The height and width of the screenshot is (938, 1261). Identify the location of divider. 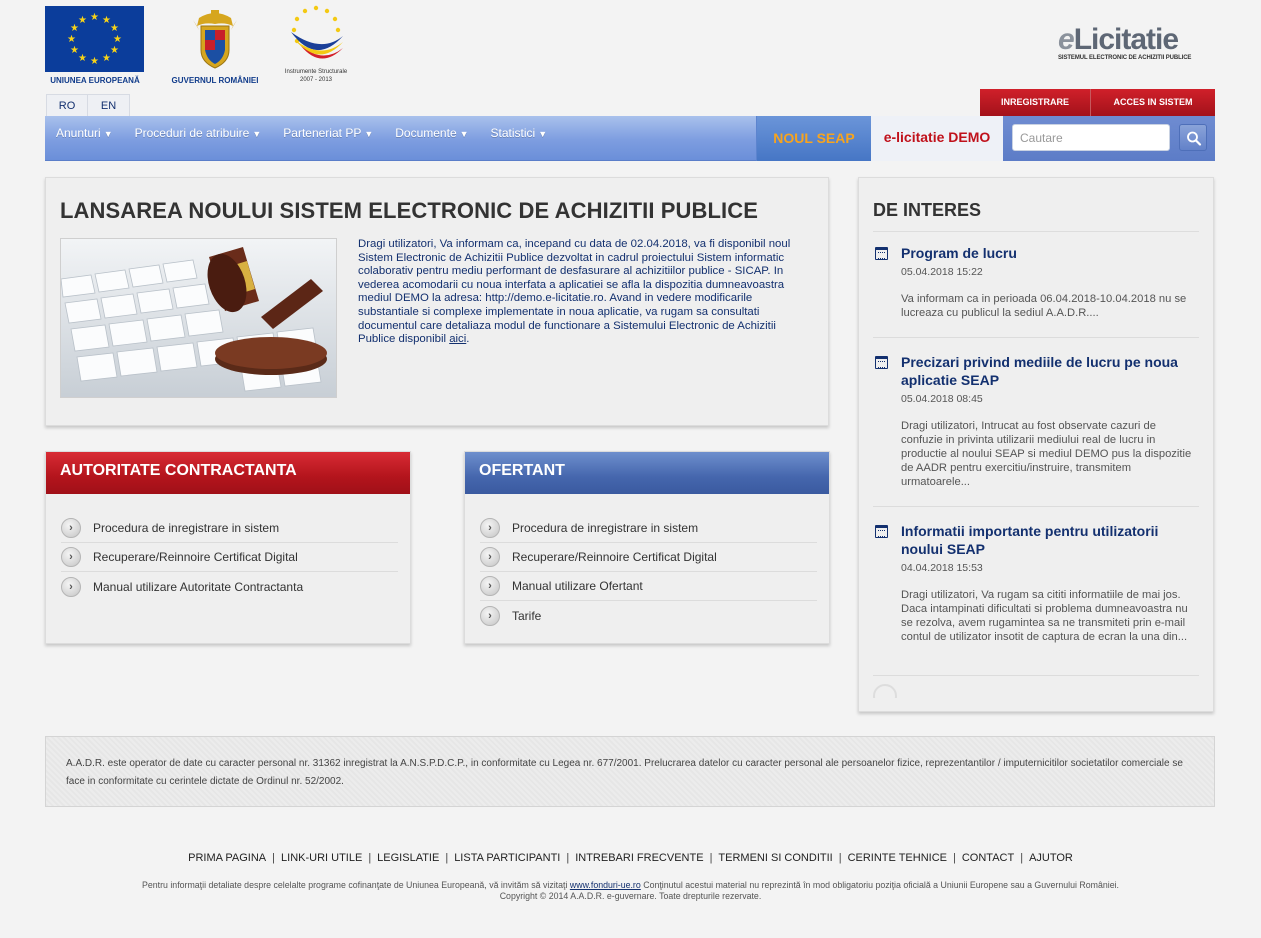
(1036, 231).